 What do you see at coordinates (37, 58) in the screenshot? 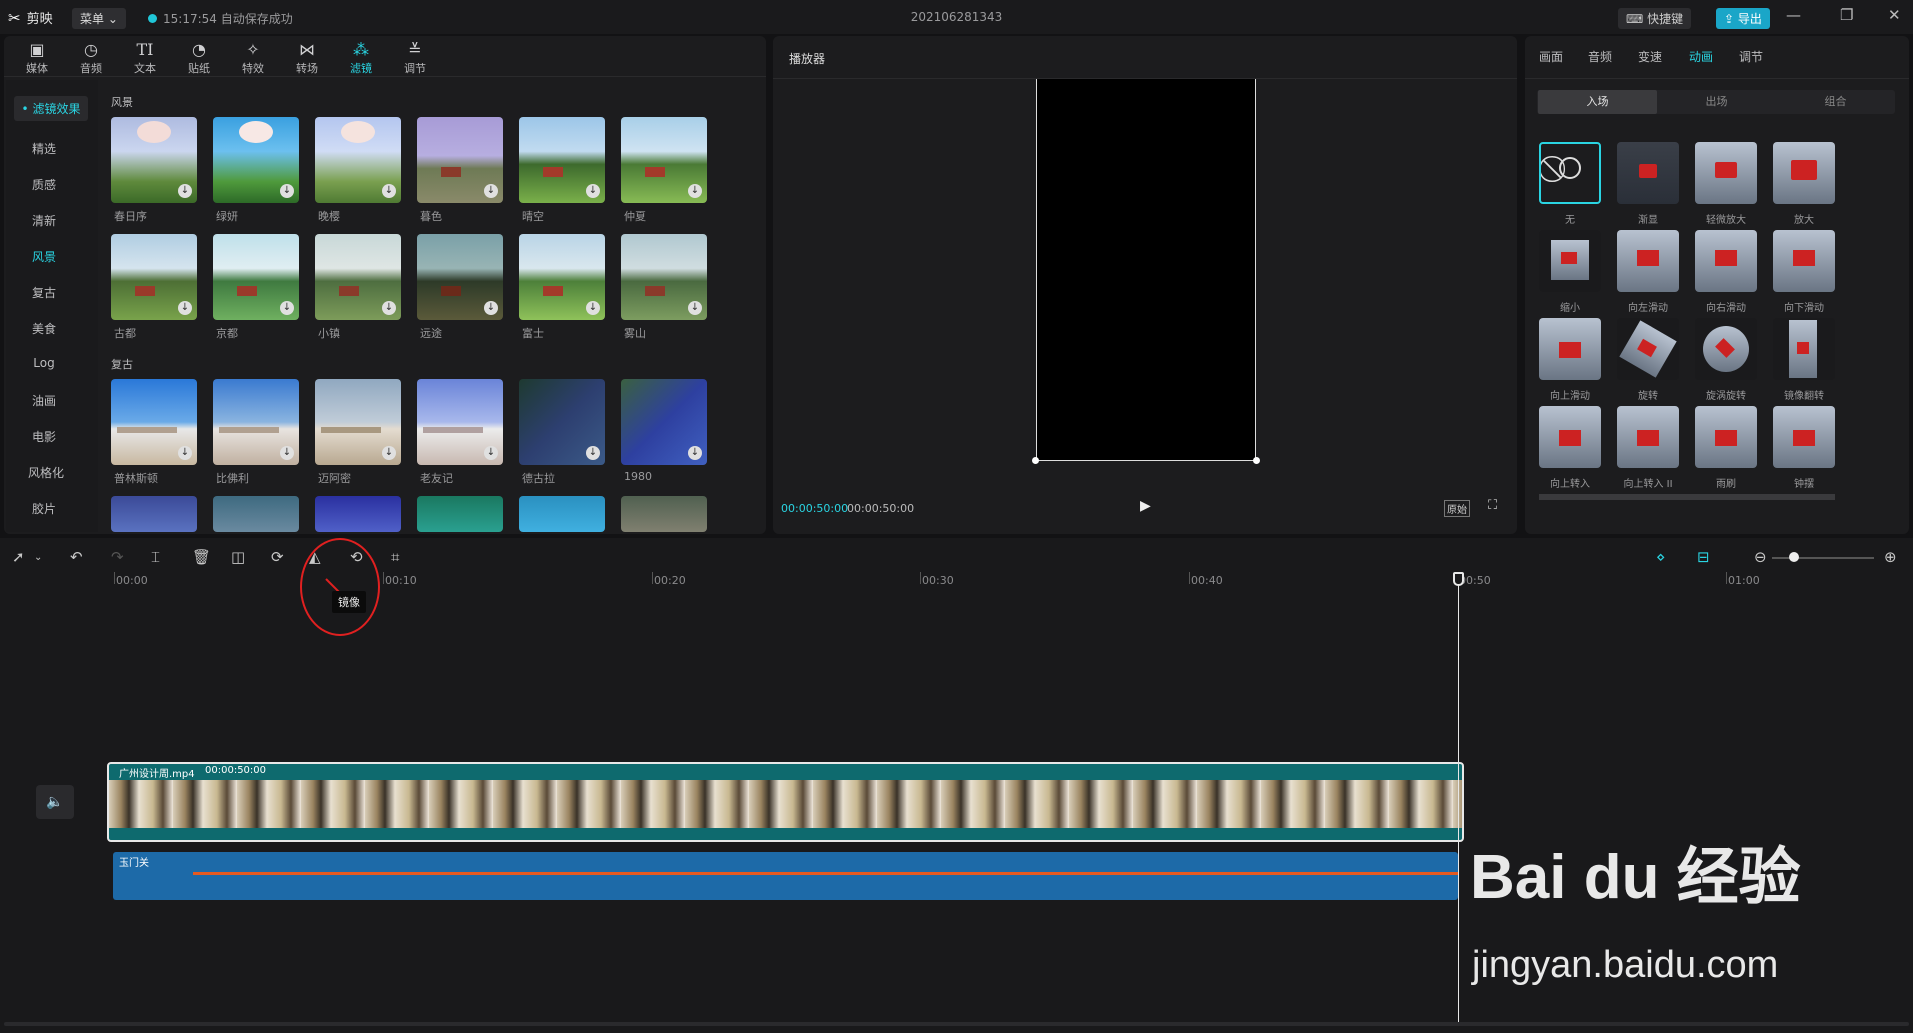
I see `toolbar-media: ▣ 媒体` at bounding box center [37, 58].